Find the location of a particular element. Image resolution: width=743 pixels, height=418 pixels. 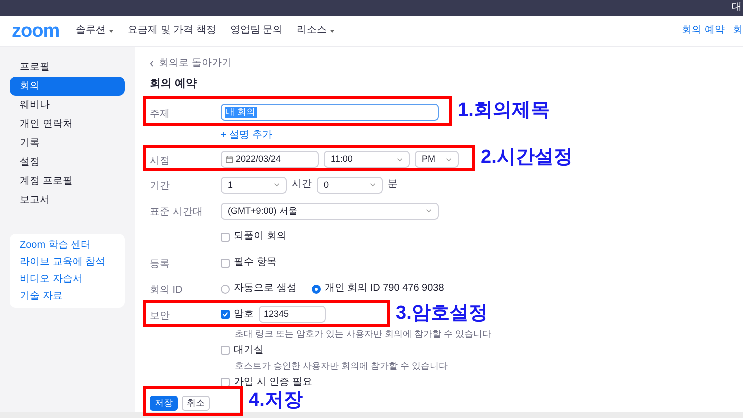

option-label: 되풀이 회의 is located at coordinates (260, 237).